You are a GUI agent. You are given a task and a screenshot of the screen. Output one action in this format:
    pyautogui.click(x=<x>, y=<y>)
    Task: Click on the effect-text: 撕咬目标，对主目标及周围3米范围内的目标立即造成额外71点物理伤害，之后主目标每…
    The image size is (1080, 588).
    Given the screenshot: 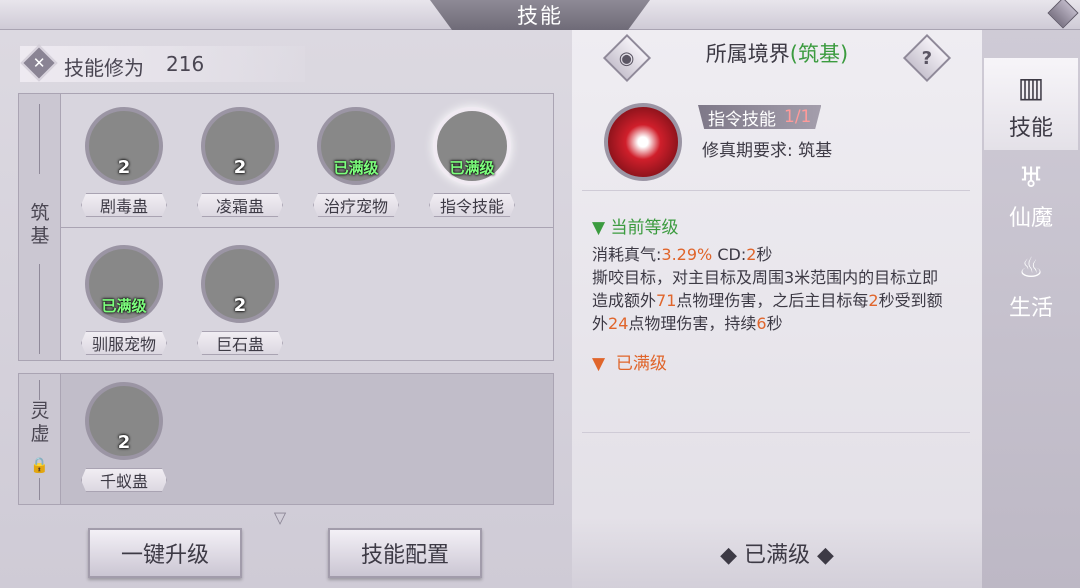 What is the action you would take?
    pyautogui.click(x=772, y=300)
    